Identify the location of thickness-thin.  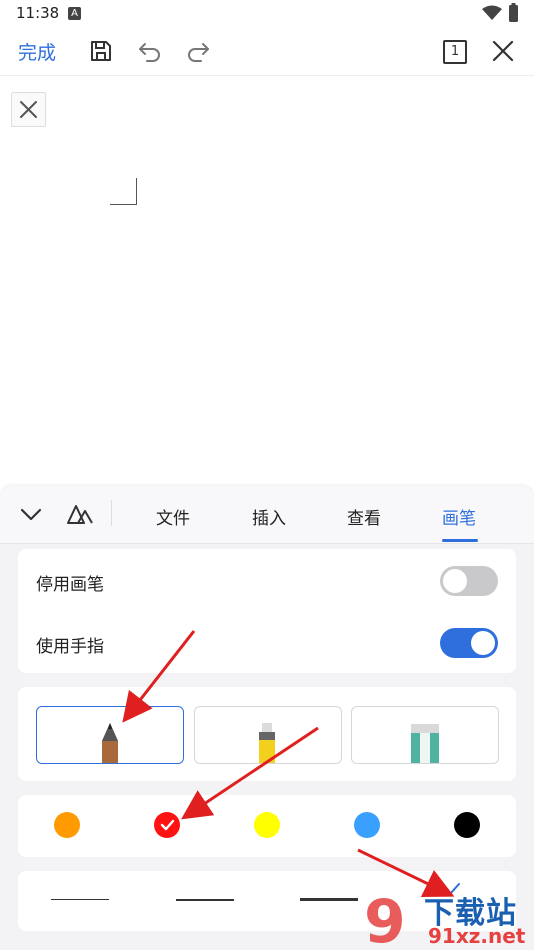
(80, 899).